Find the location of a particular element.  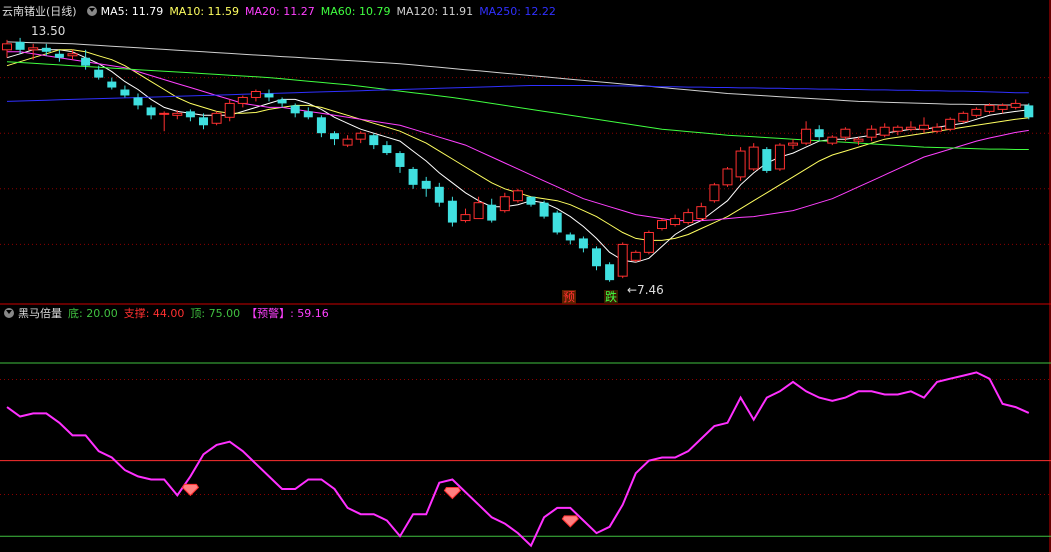

indicator-legend-3: 【预警】: 59.16 is located at coordinates (287, 313).